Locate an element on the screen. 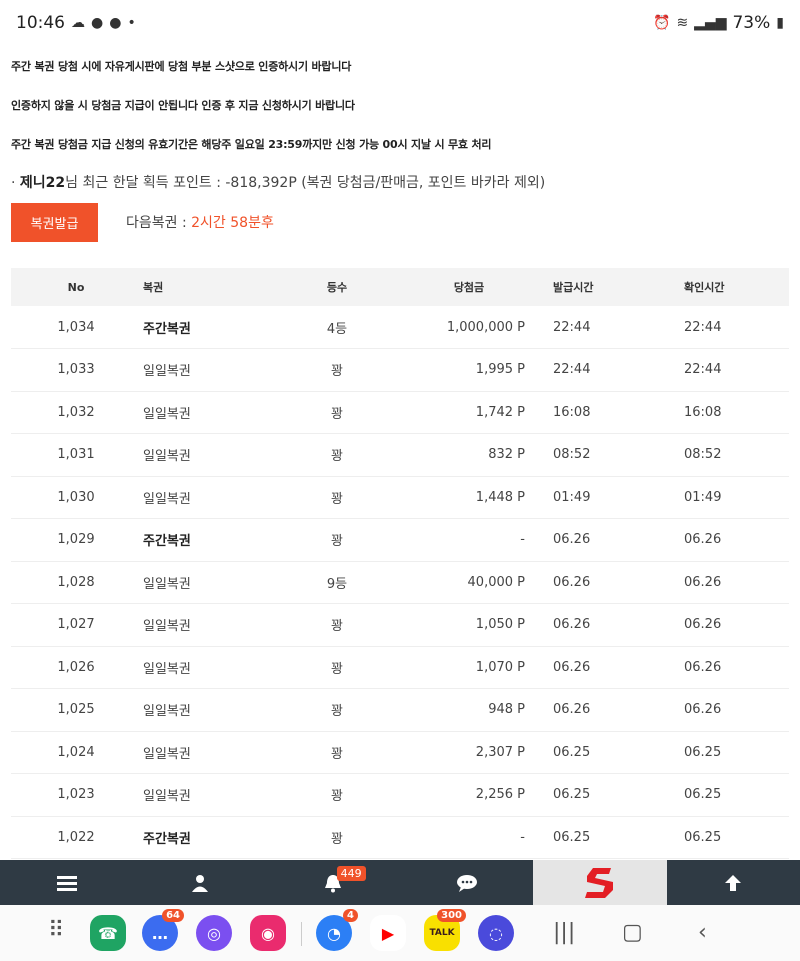  signal-icon: ▂▄▆ is located at coordinates (710, 23).